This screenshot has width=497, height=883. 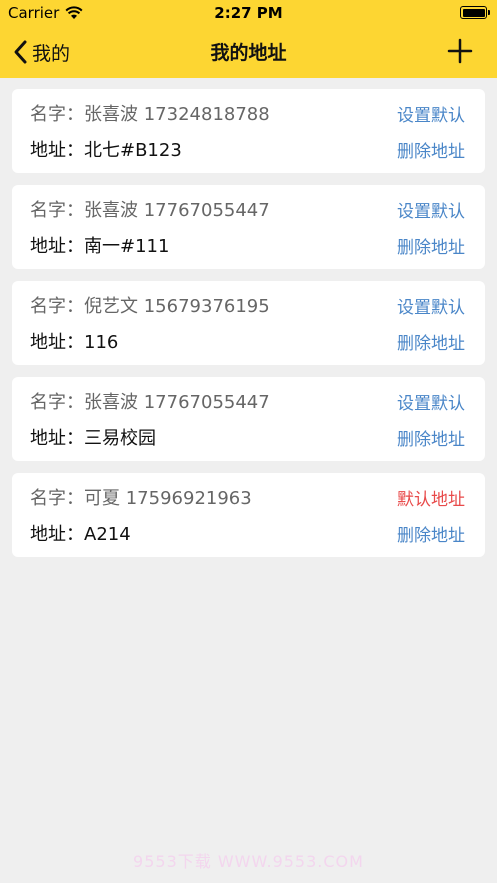 I want to click on status-bar: Carrier 2:27 PM, so click(x=248, y=13).